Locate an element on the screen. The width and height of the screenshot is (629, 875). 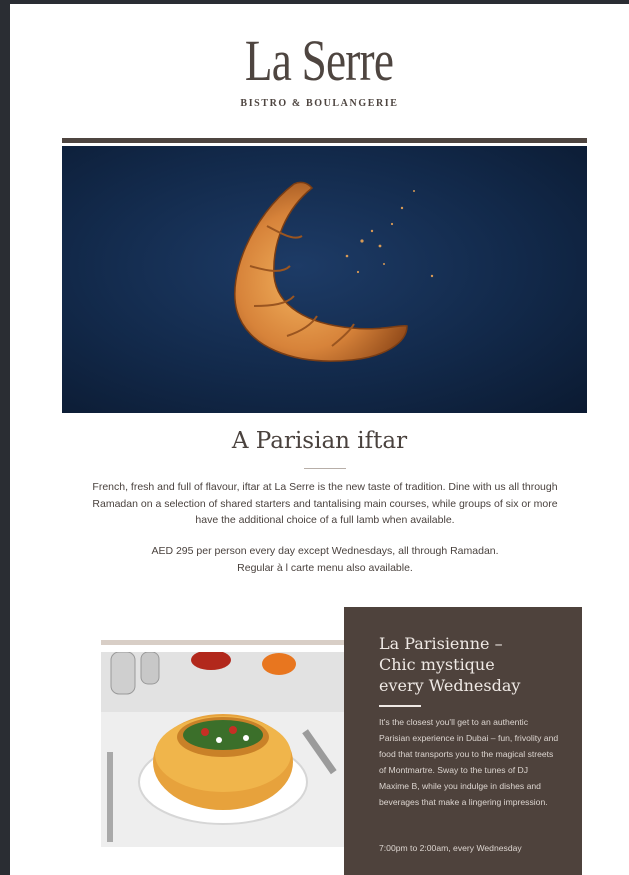
logo-wordmark: La Serre is located at coordinates (319, 60).